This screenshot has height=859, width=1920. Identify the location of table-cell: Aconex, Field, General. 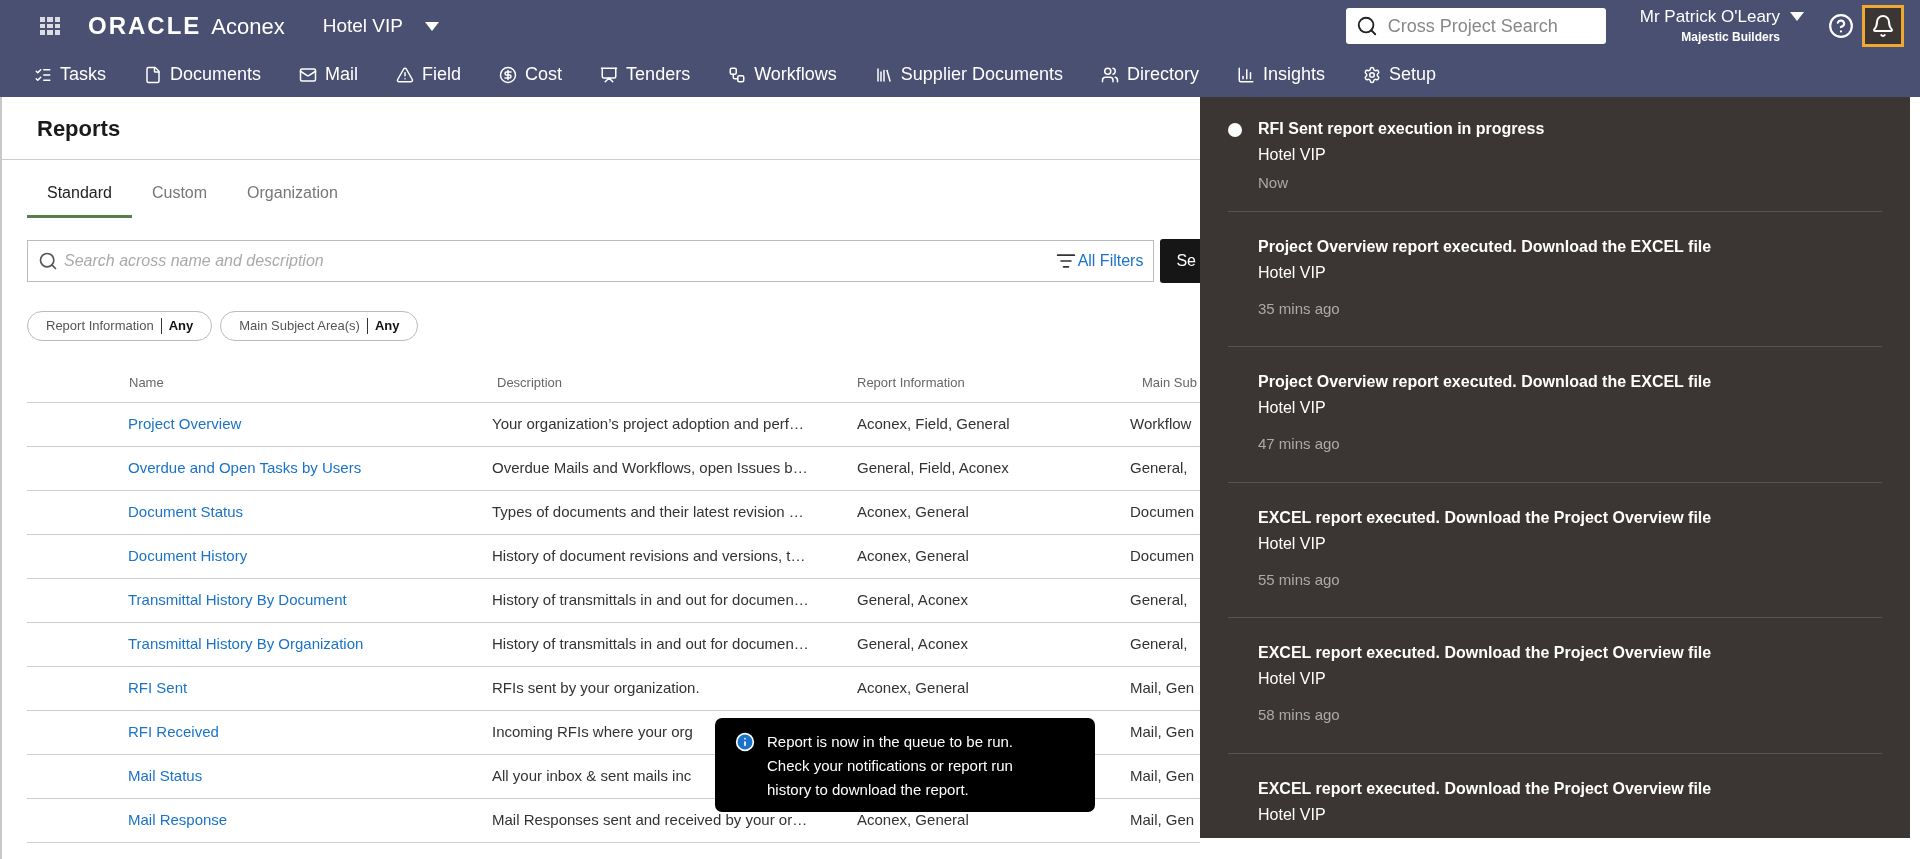
(933, 424).